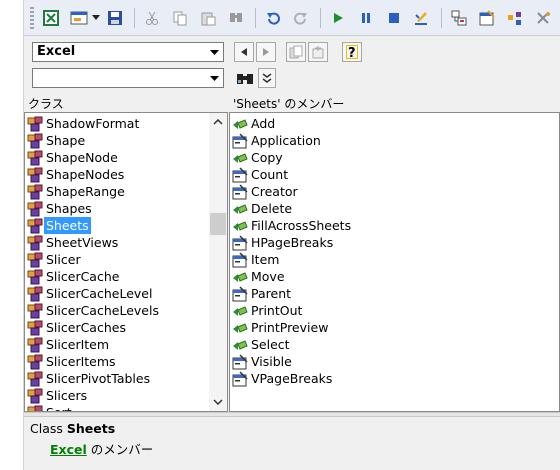 This screenshot has height=470, width=560. What do you see at coordinates (394, 293) in the screenshot?
I see `member-list-item: Parent` at bounding box center [394, 293].